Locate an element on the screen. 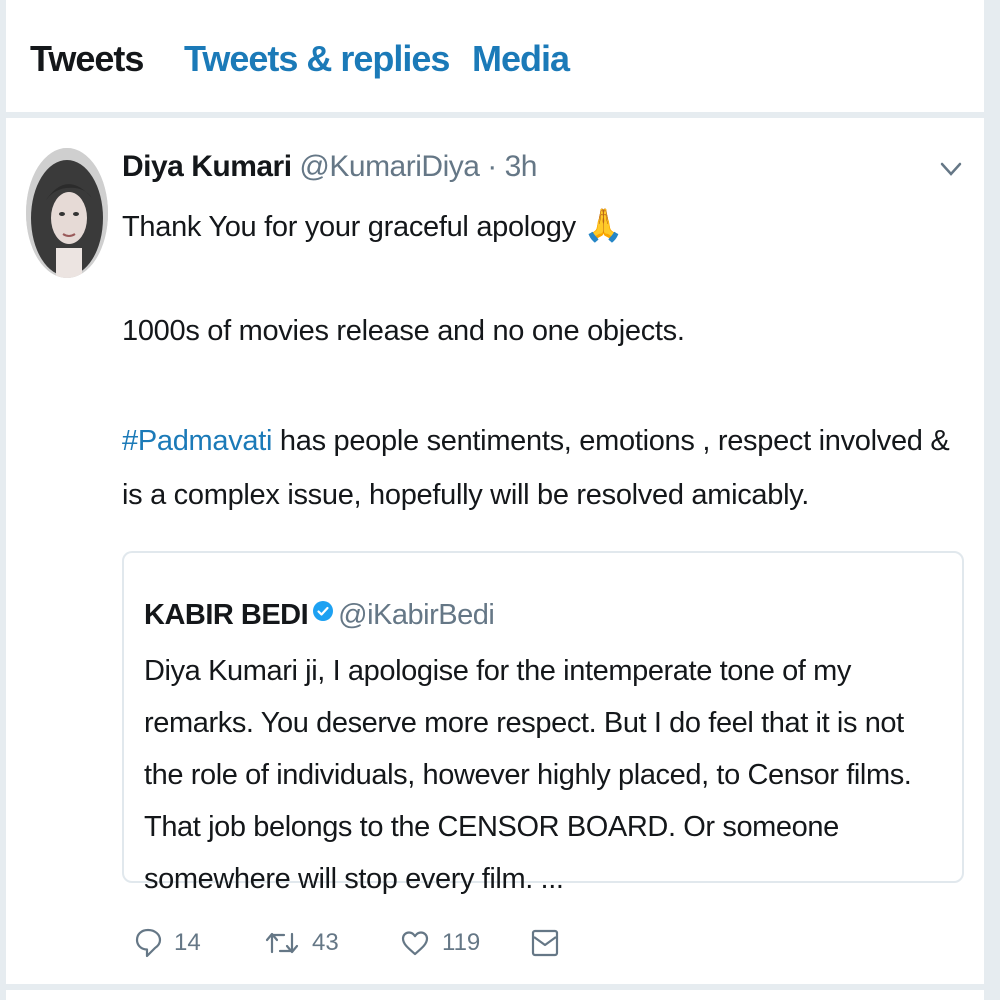  avatar is located at coordinates (67, 213).